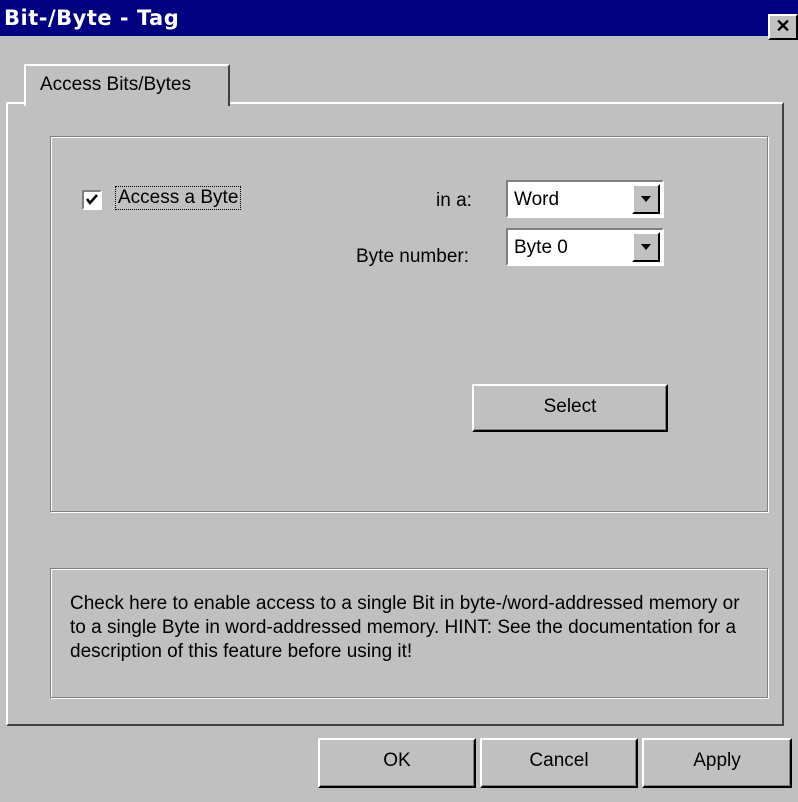  I want to click on apply-button-label: Apply, so click(717, 760).